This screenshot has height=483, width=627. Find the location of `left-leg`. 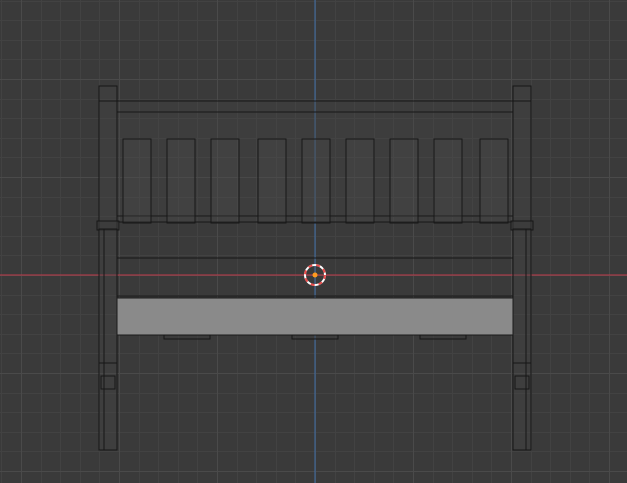

left-leg is located at coordinates (108, 339).